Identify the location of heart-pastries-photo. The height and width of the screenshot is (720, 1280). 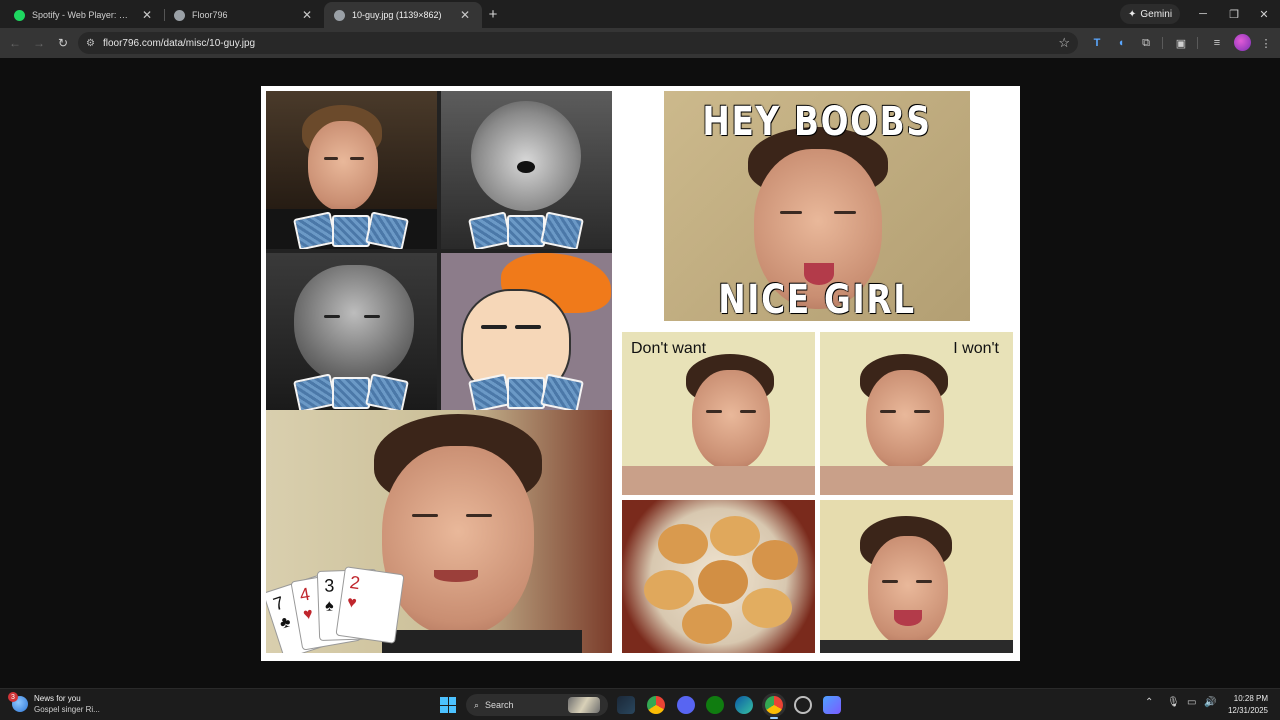
(718, 576).